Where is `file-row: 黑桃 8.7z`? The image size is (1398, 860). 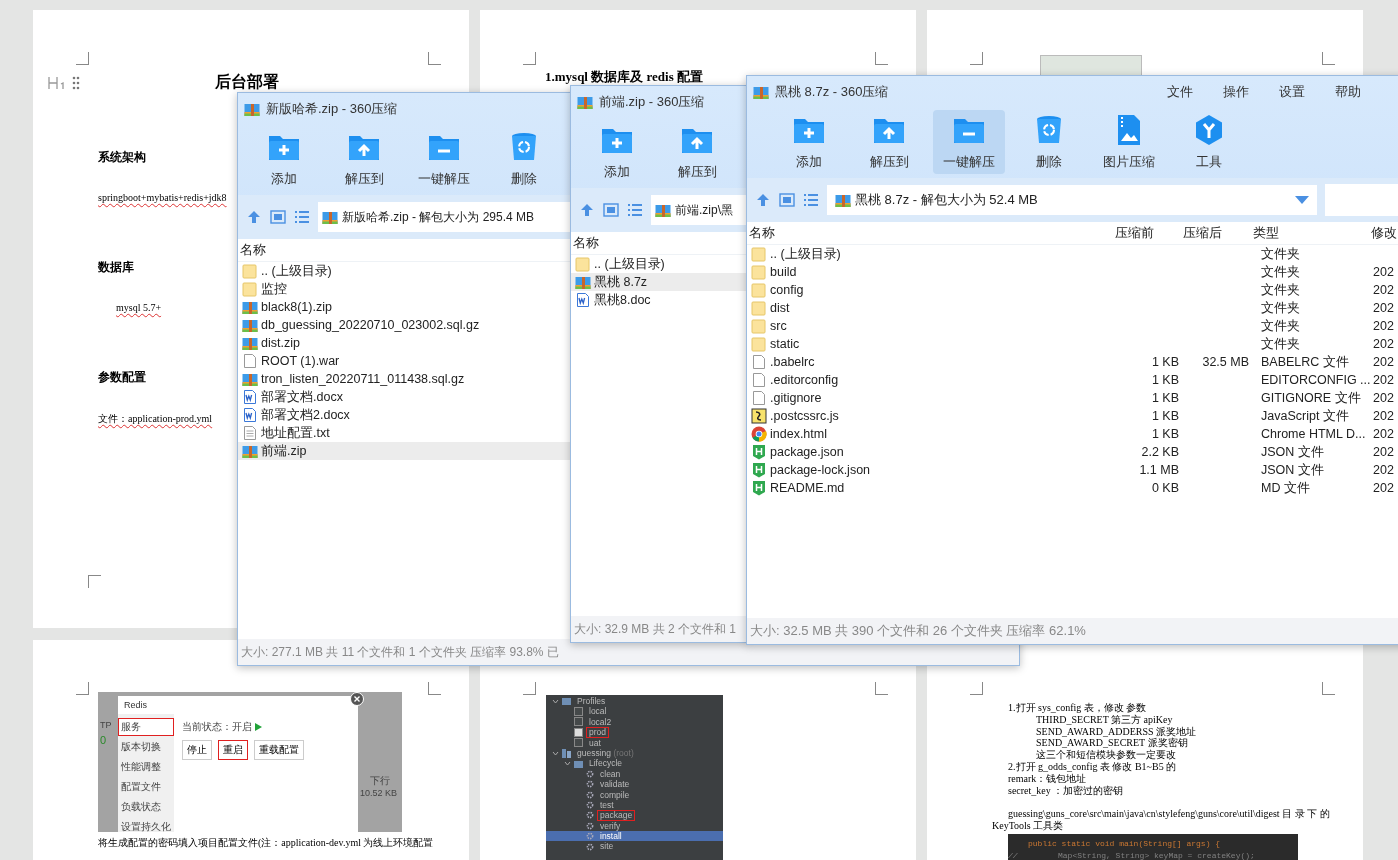
file-row: 黑桃 8.7z is located at coordinates (659, 282).